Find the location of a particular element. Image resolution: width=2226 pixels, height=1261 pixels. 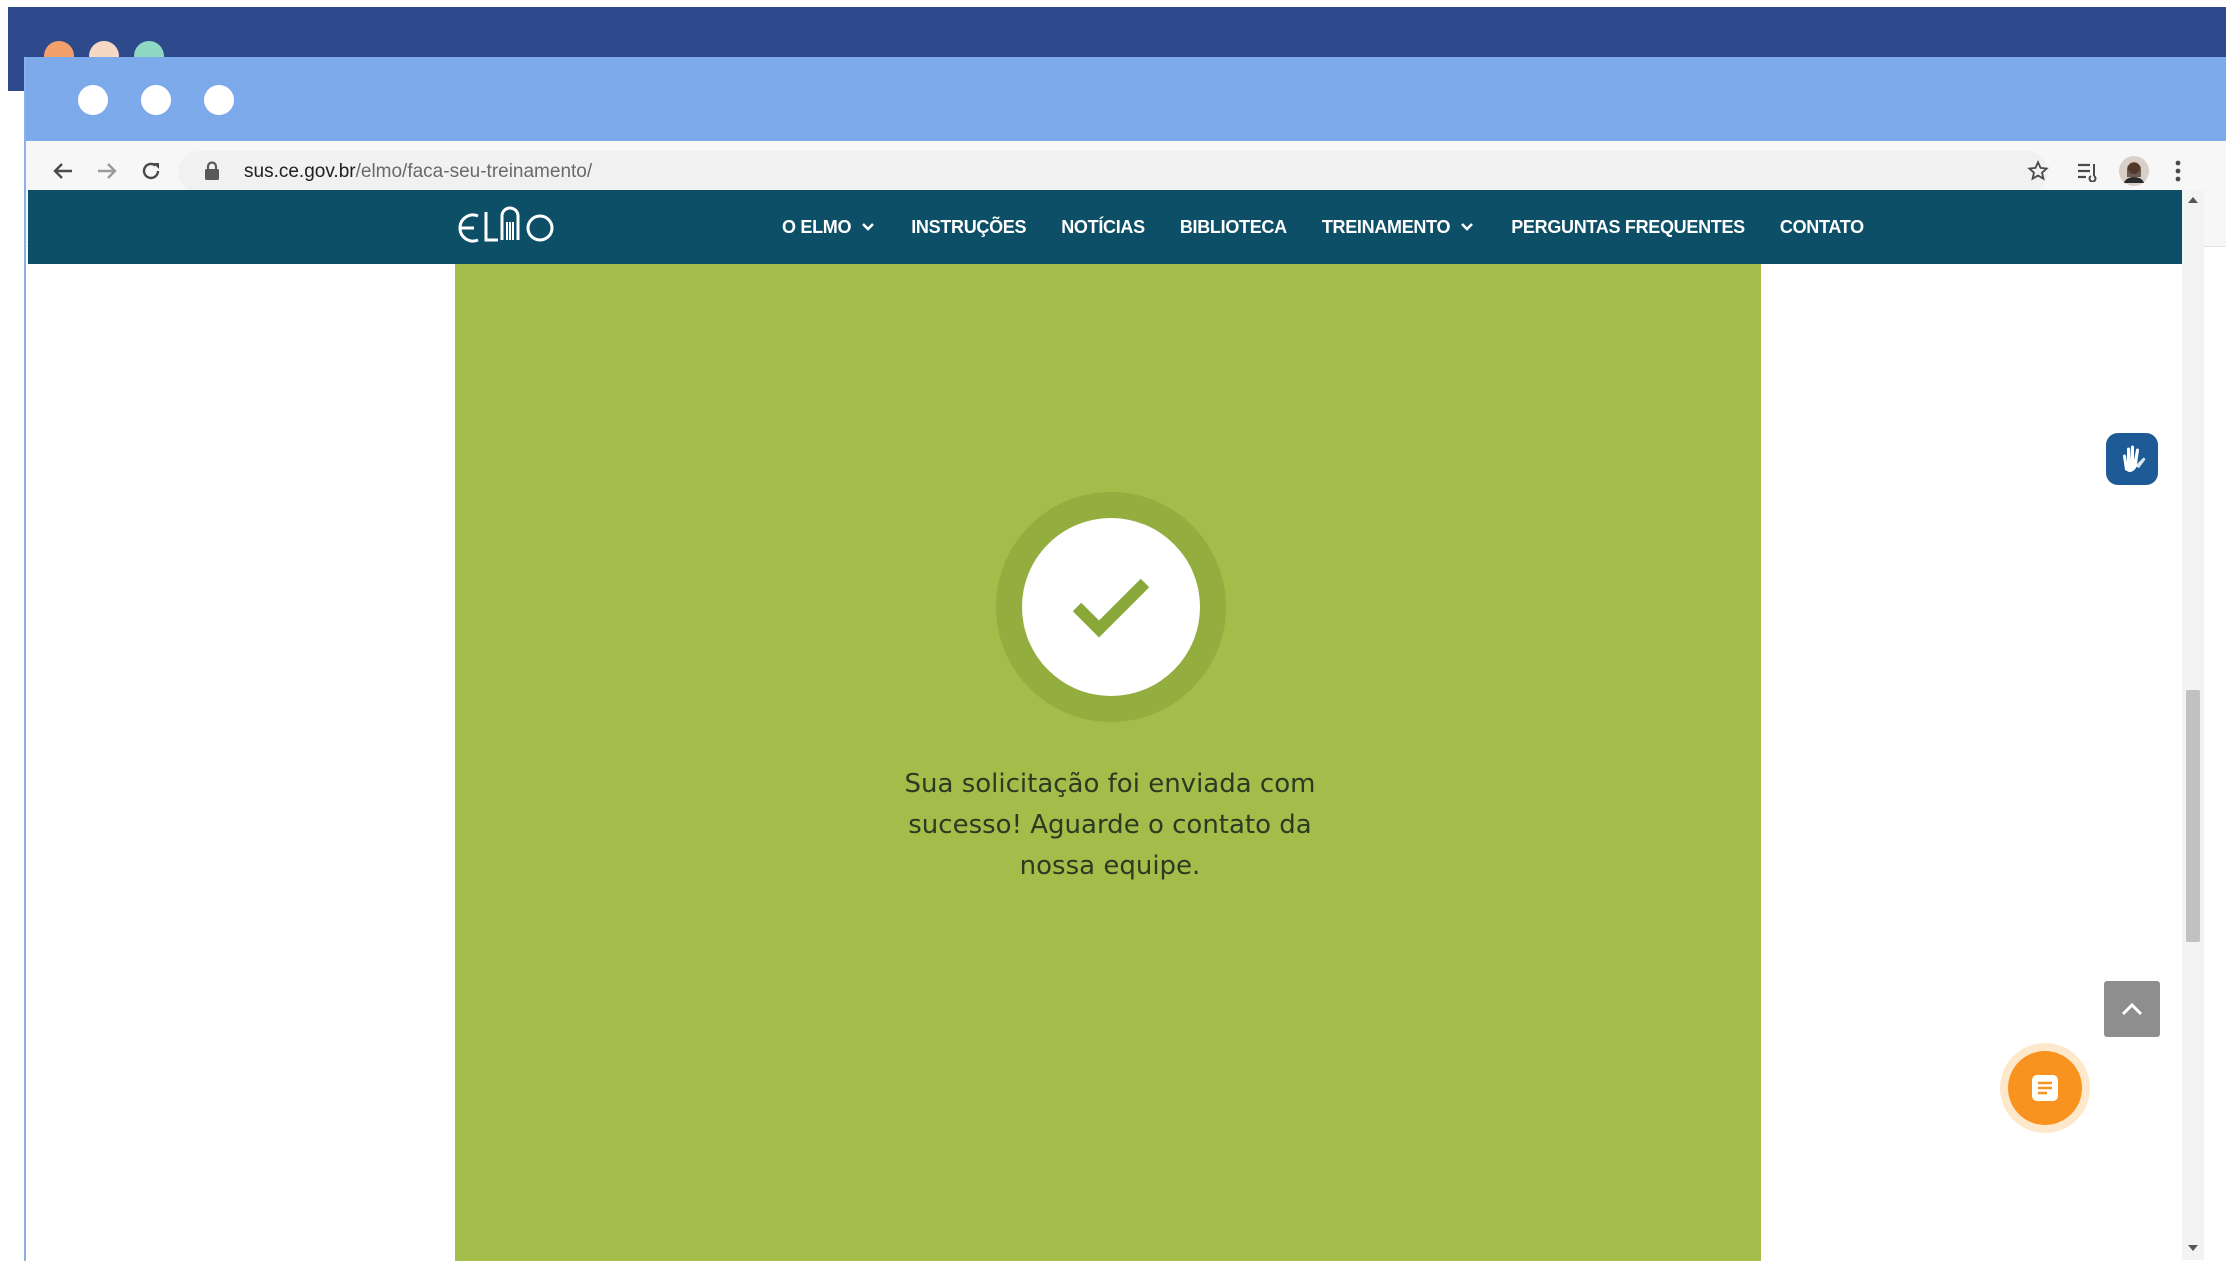

star-icon is located at coordinates (2038, 171).